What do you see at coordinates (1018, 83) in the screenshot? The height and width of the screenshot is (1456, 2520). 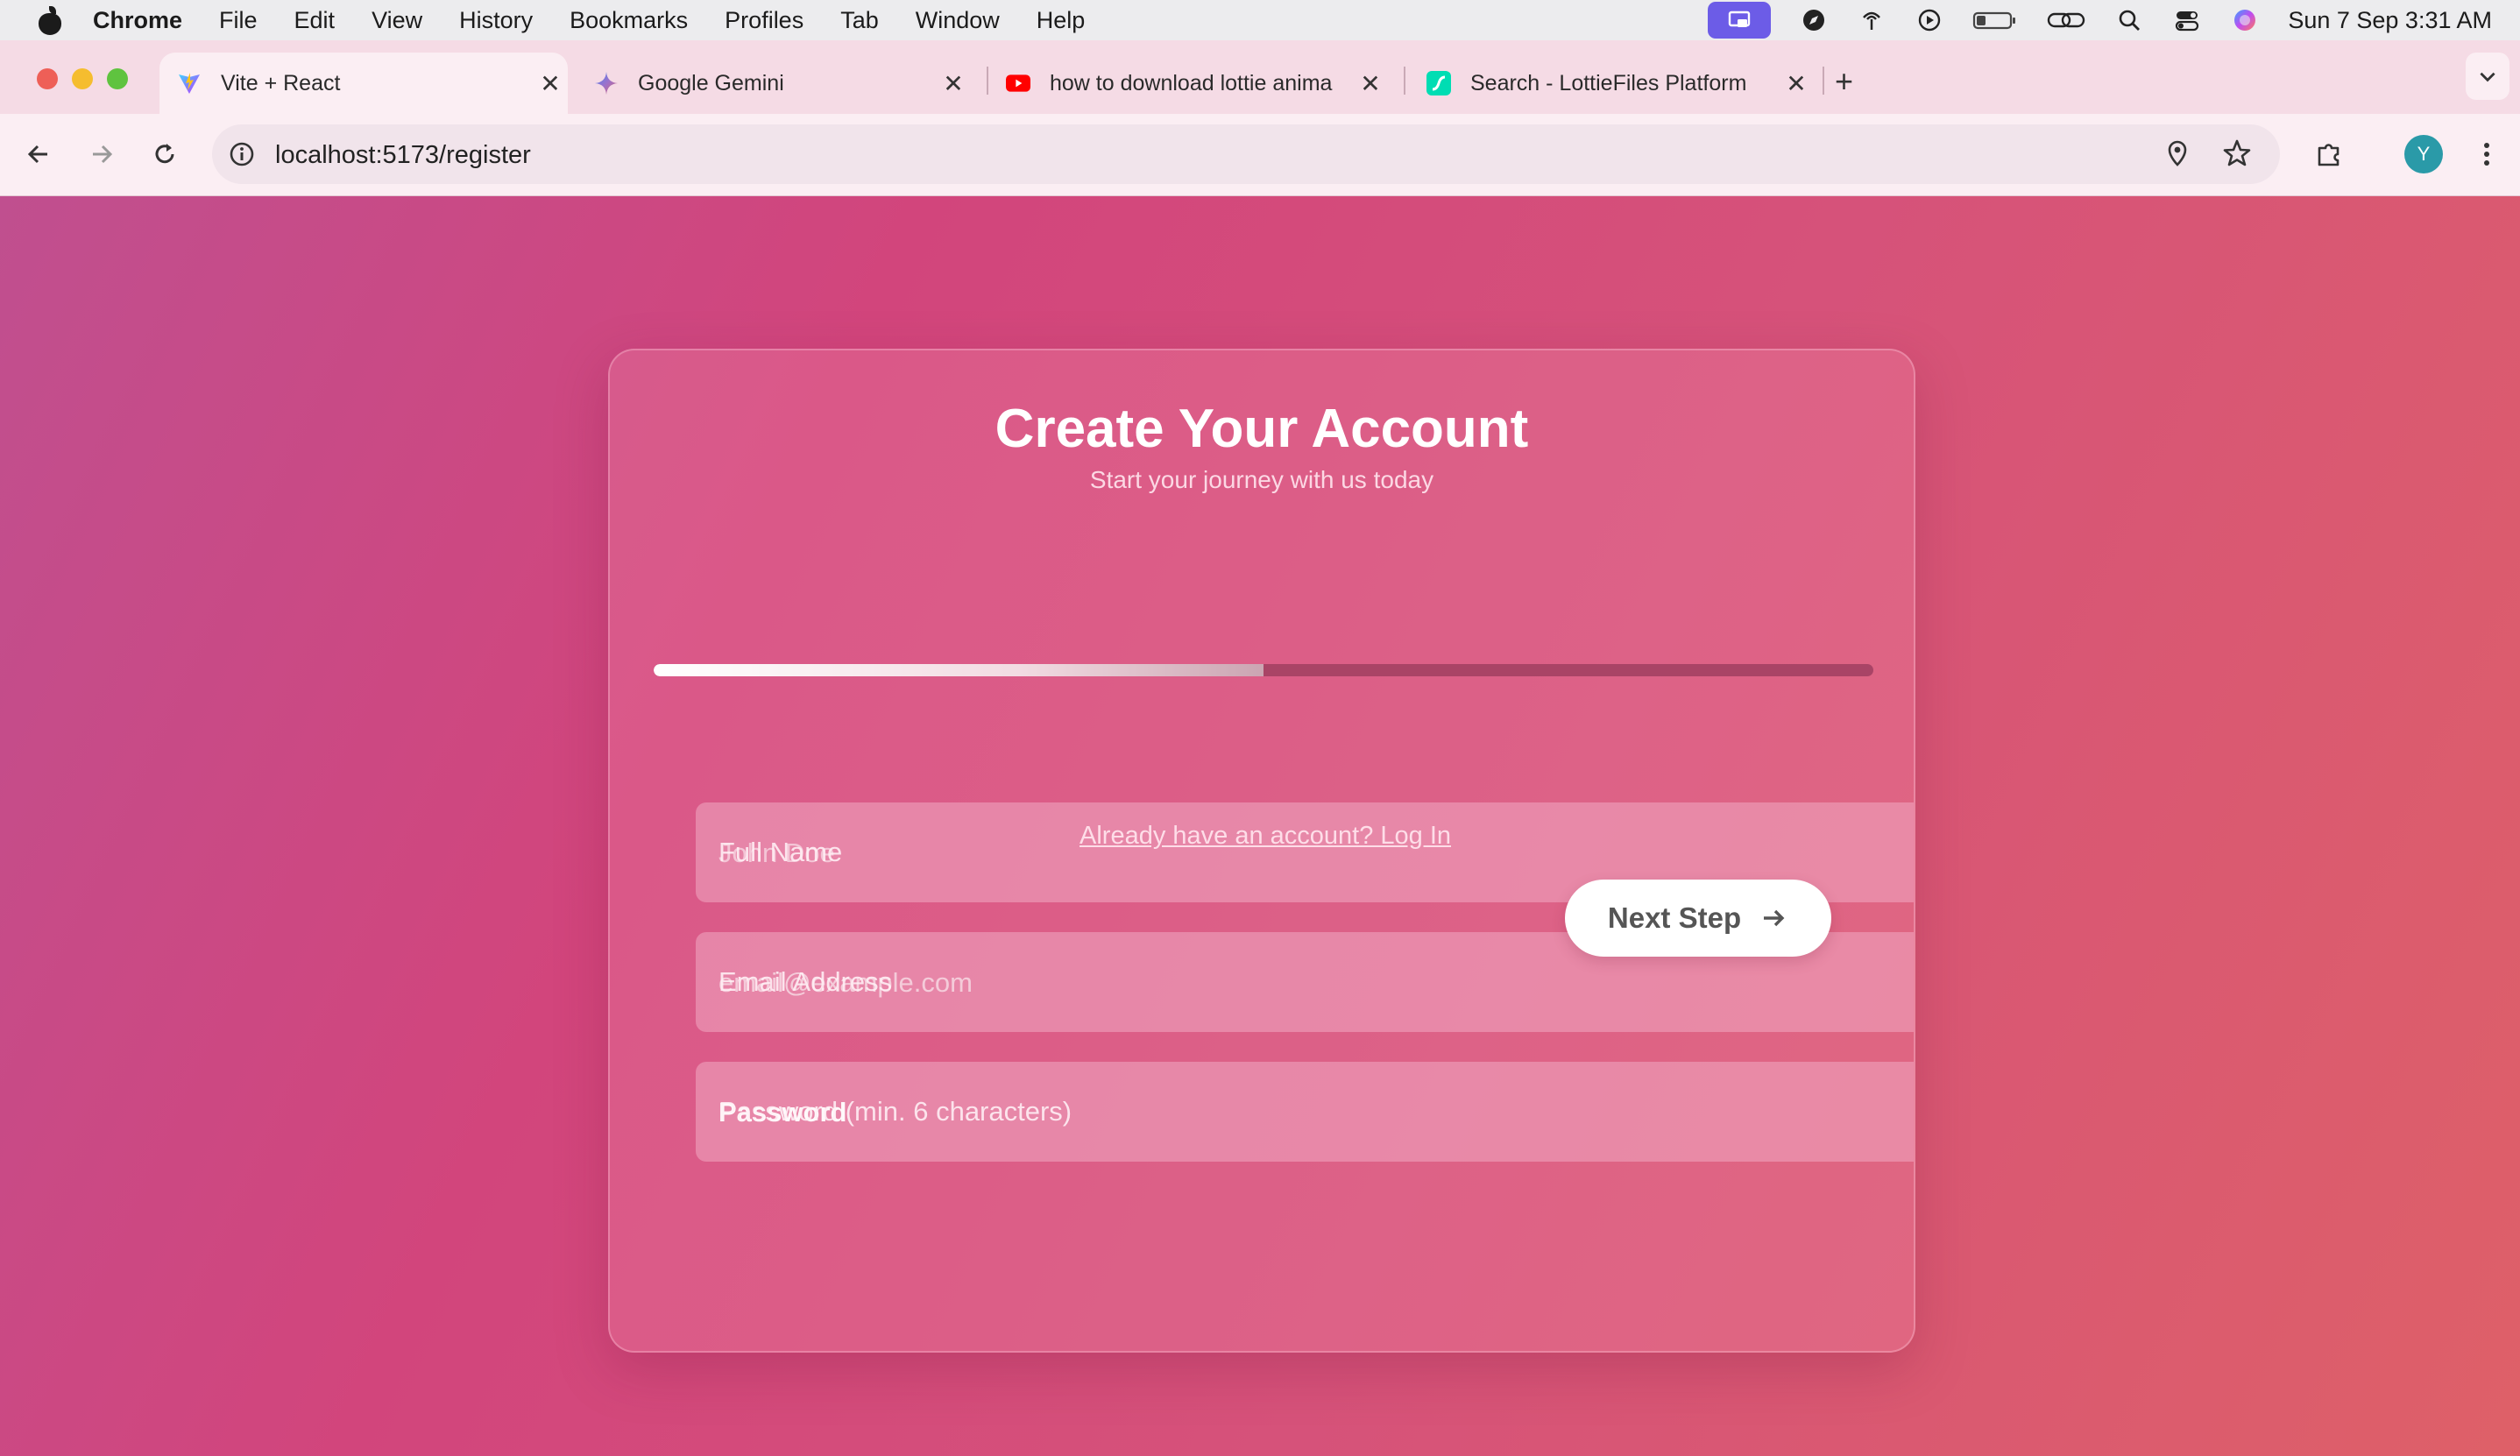 I see `youtube-icon` at bounding box center [1018, 83].